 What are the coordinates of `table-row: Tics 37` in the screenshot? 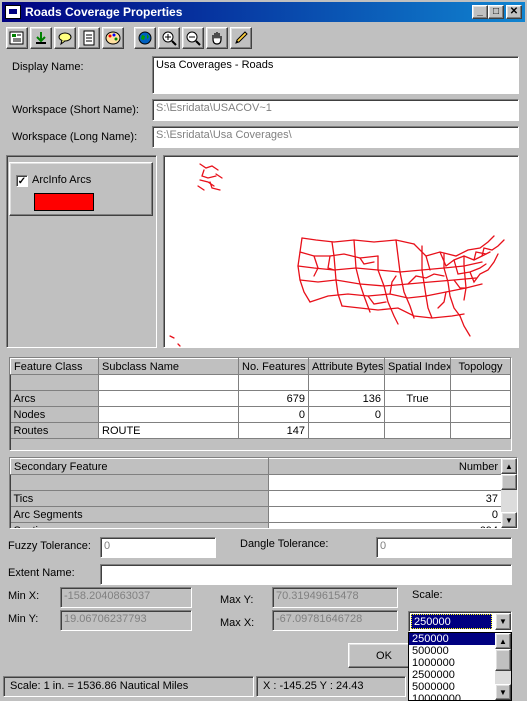 It's located at (256, 498).